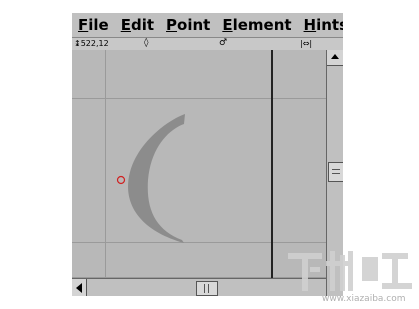 The width and height of the screenshot is (419, 309). I want to click on glyph-c-shape, so click(156, 178).